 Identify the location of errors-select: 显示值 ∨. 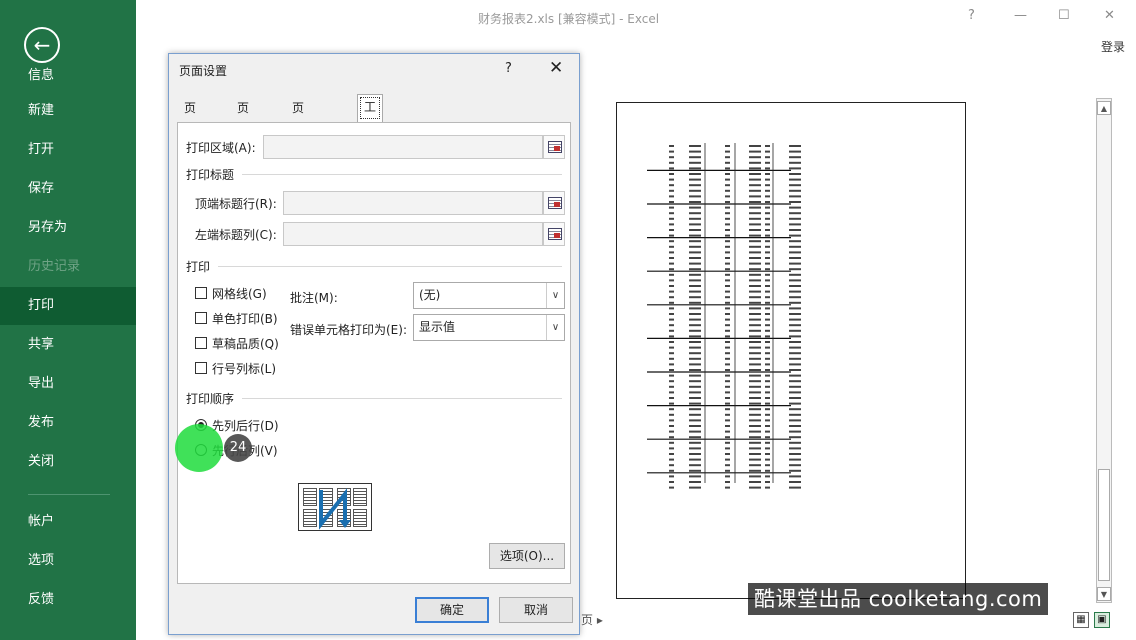
(489, 327).